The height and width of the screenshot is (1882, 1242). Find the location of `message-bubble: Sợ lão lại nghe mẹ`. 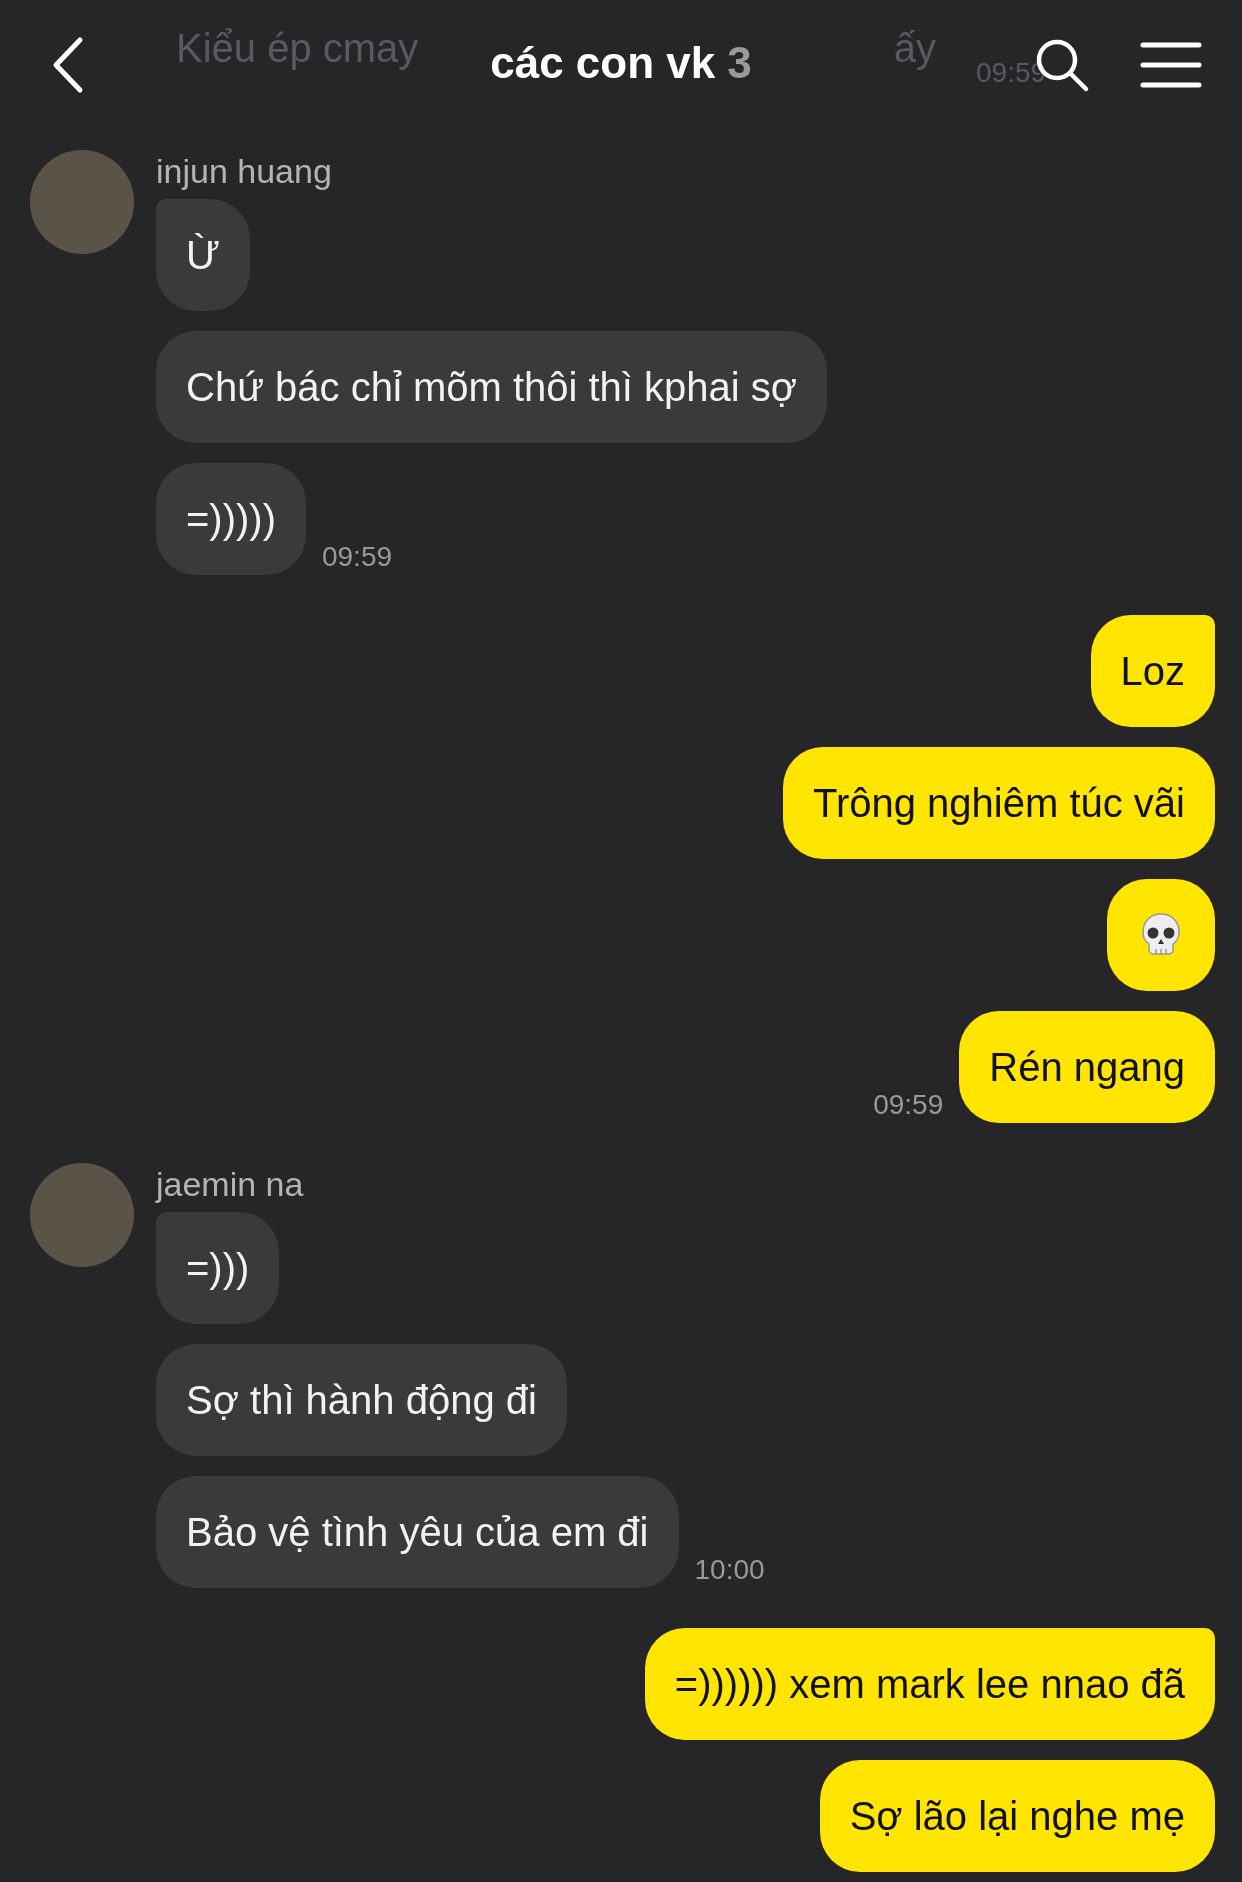

message-bubble: Sợ lão lại nghe mẹ is located at coordinates (1017, 1816).